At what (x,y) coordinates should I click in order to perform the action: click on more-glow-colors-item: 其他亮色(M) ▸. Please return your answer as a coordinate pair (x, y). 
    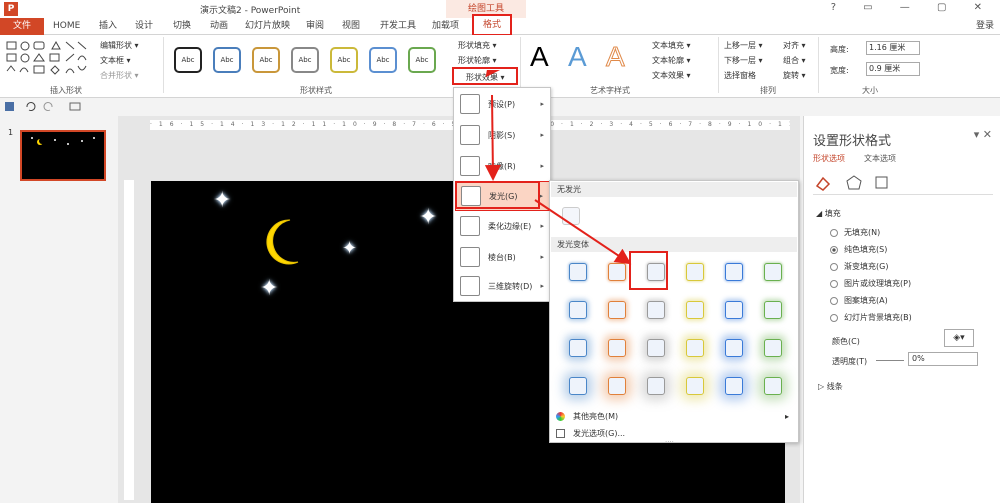
    Looking at the image, I should click on (674, 416).